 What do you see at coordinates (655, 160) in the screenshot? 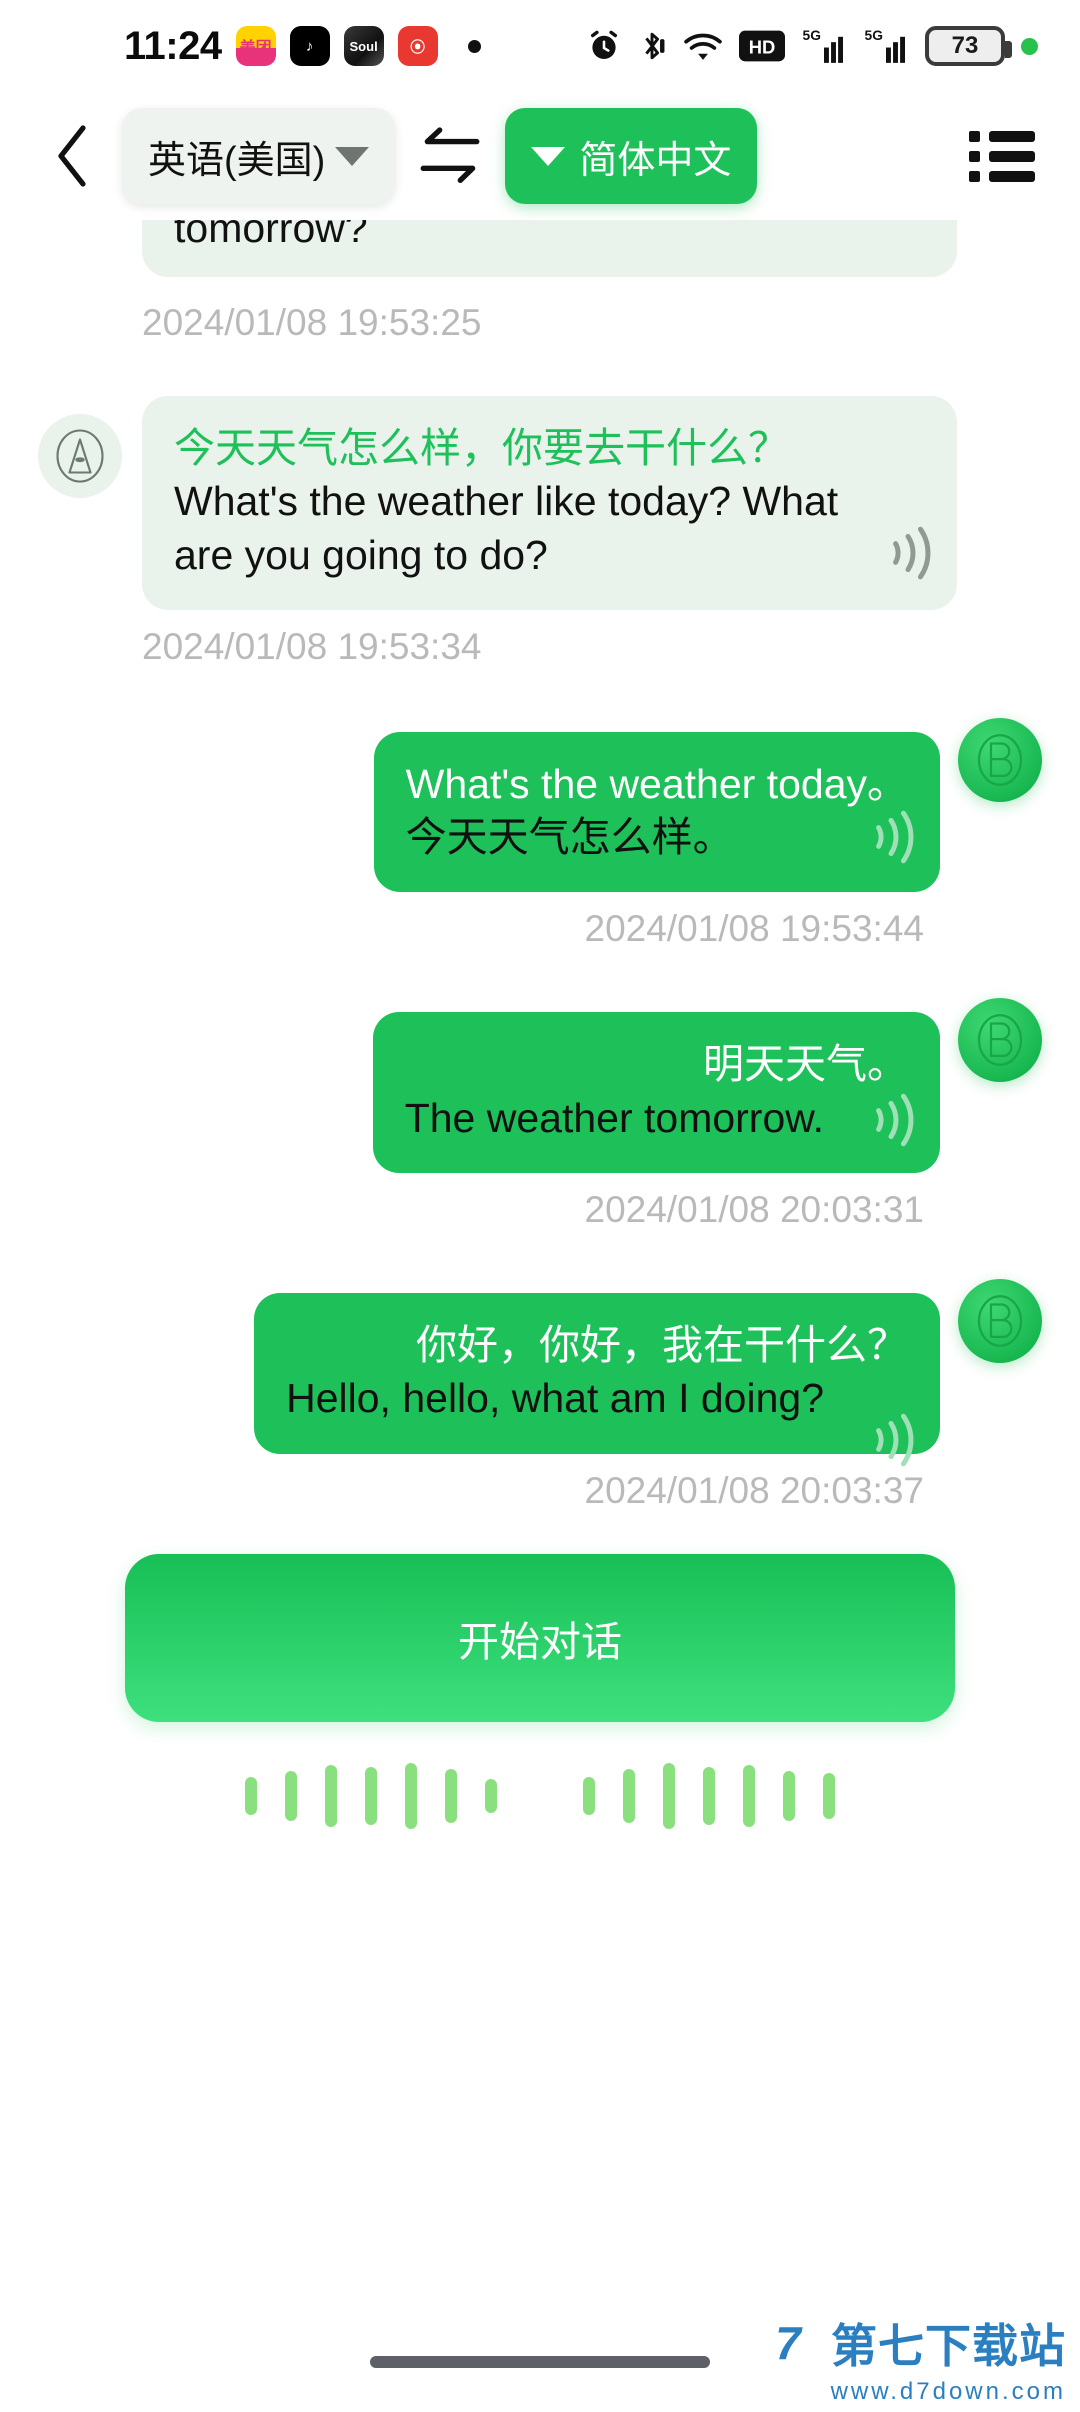
I see `target-language-label: 简体中文` at bounding box center [655, 160].